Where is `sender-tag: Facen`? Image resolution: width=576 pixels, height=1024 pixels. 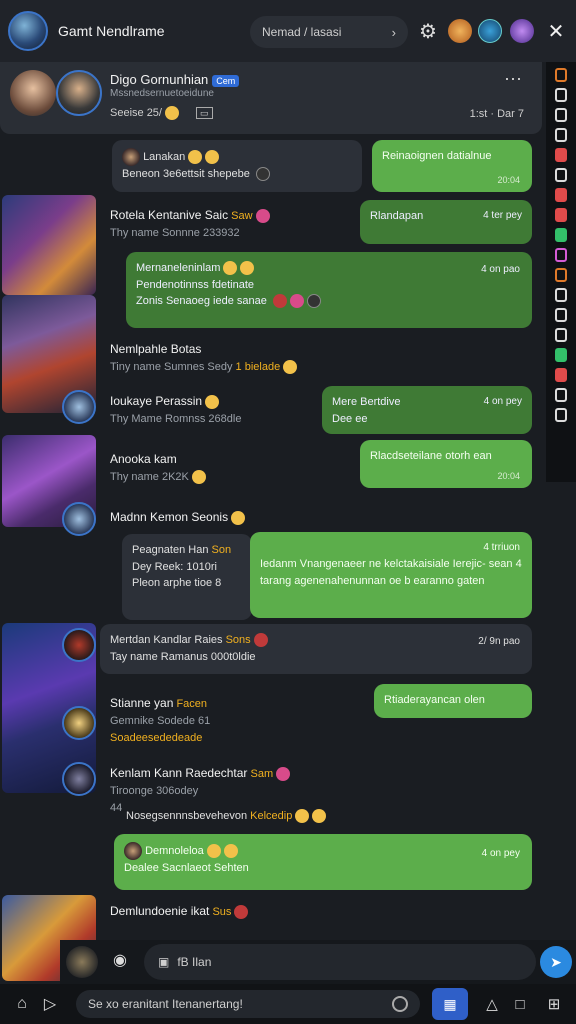
sender-tag: Facen is located at coordinates (192, 704).